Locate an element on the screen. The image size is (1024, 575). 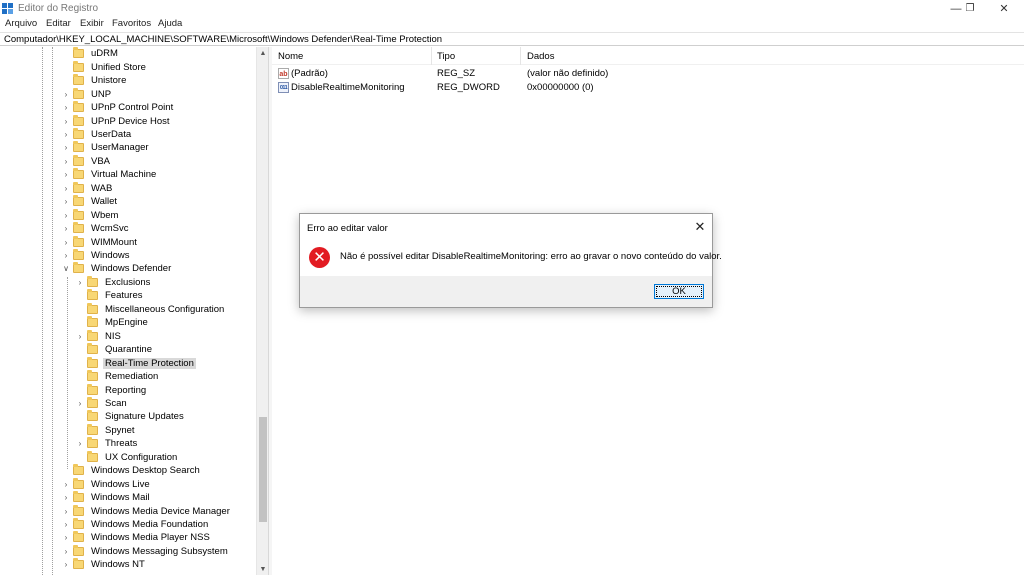
tree-item: ∨ Windows Defender is located at coordinates (117, 269).